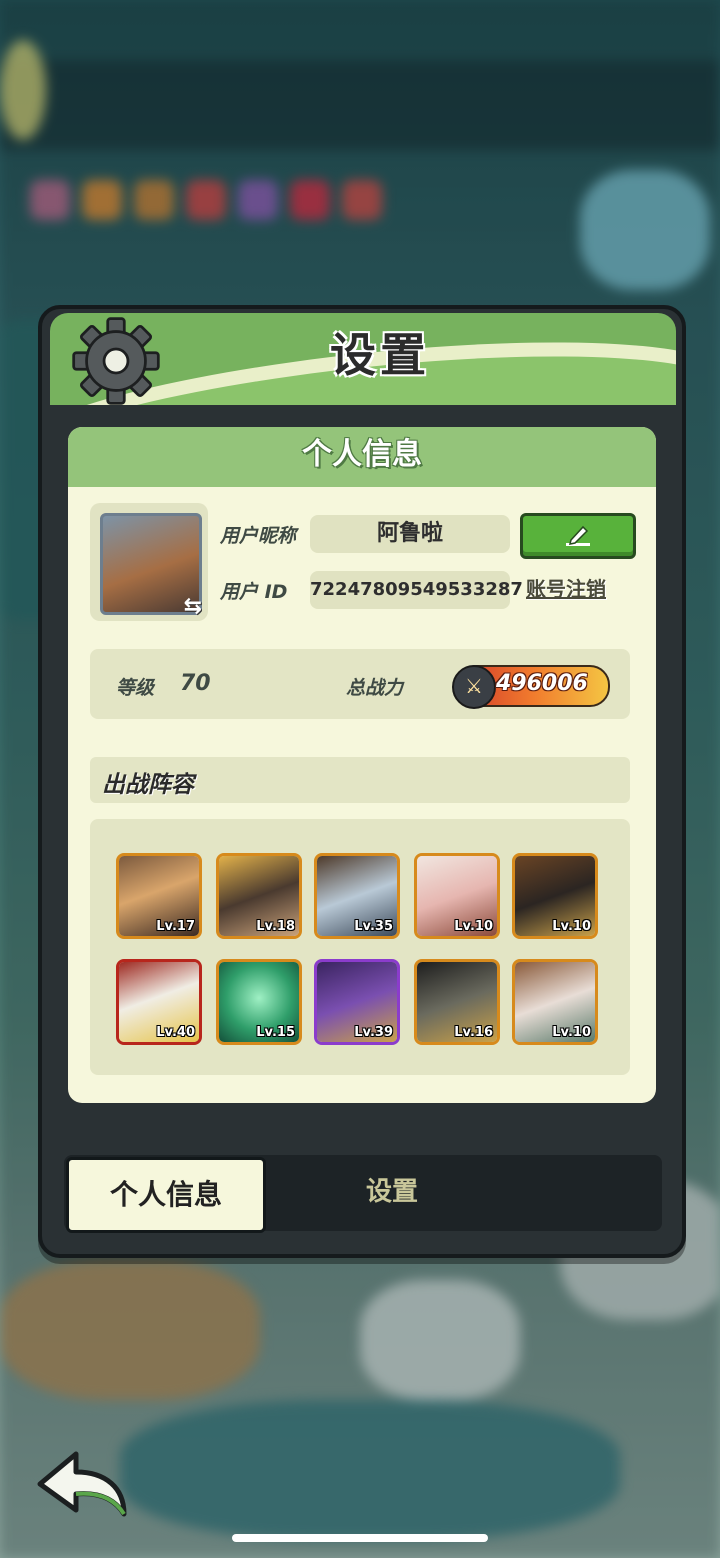 The image size is (720, 1558). I want to click on hero-slot-7: Lv.15, so click(259, 1002).